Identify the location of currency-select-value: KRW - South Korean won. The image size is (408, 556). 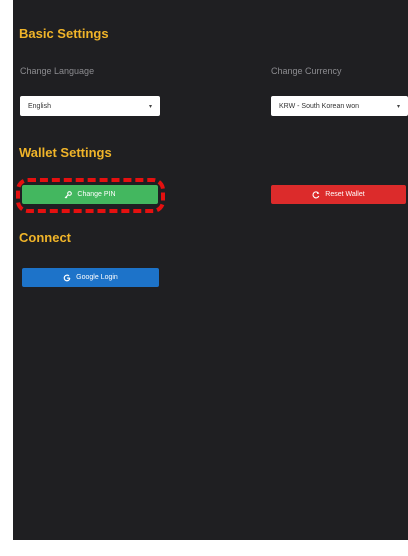
(319, 106).